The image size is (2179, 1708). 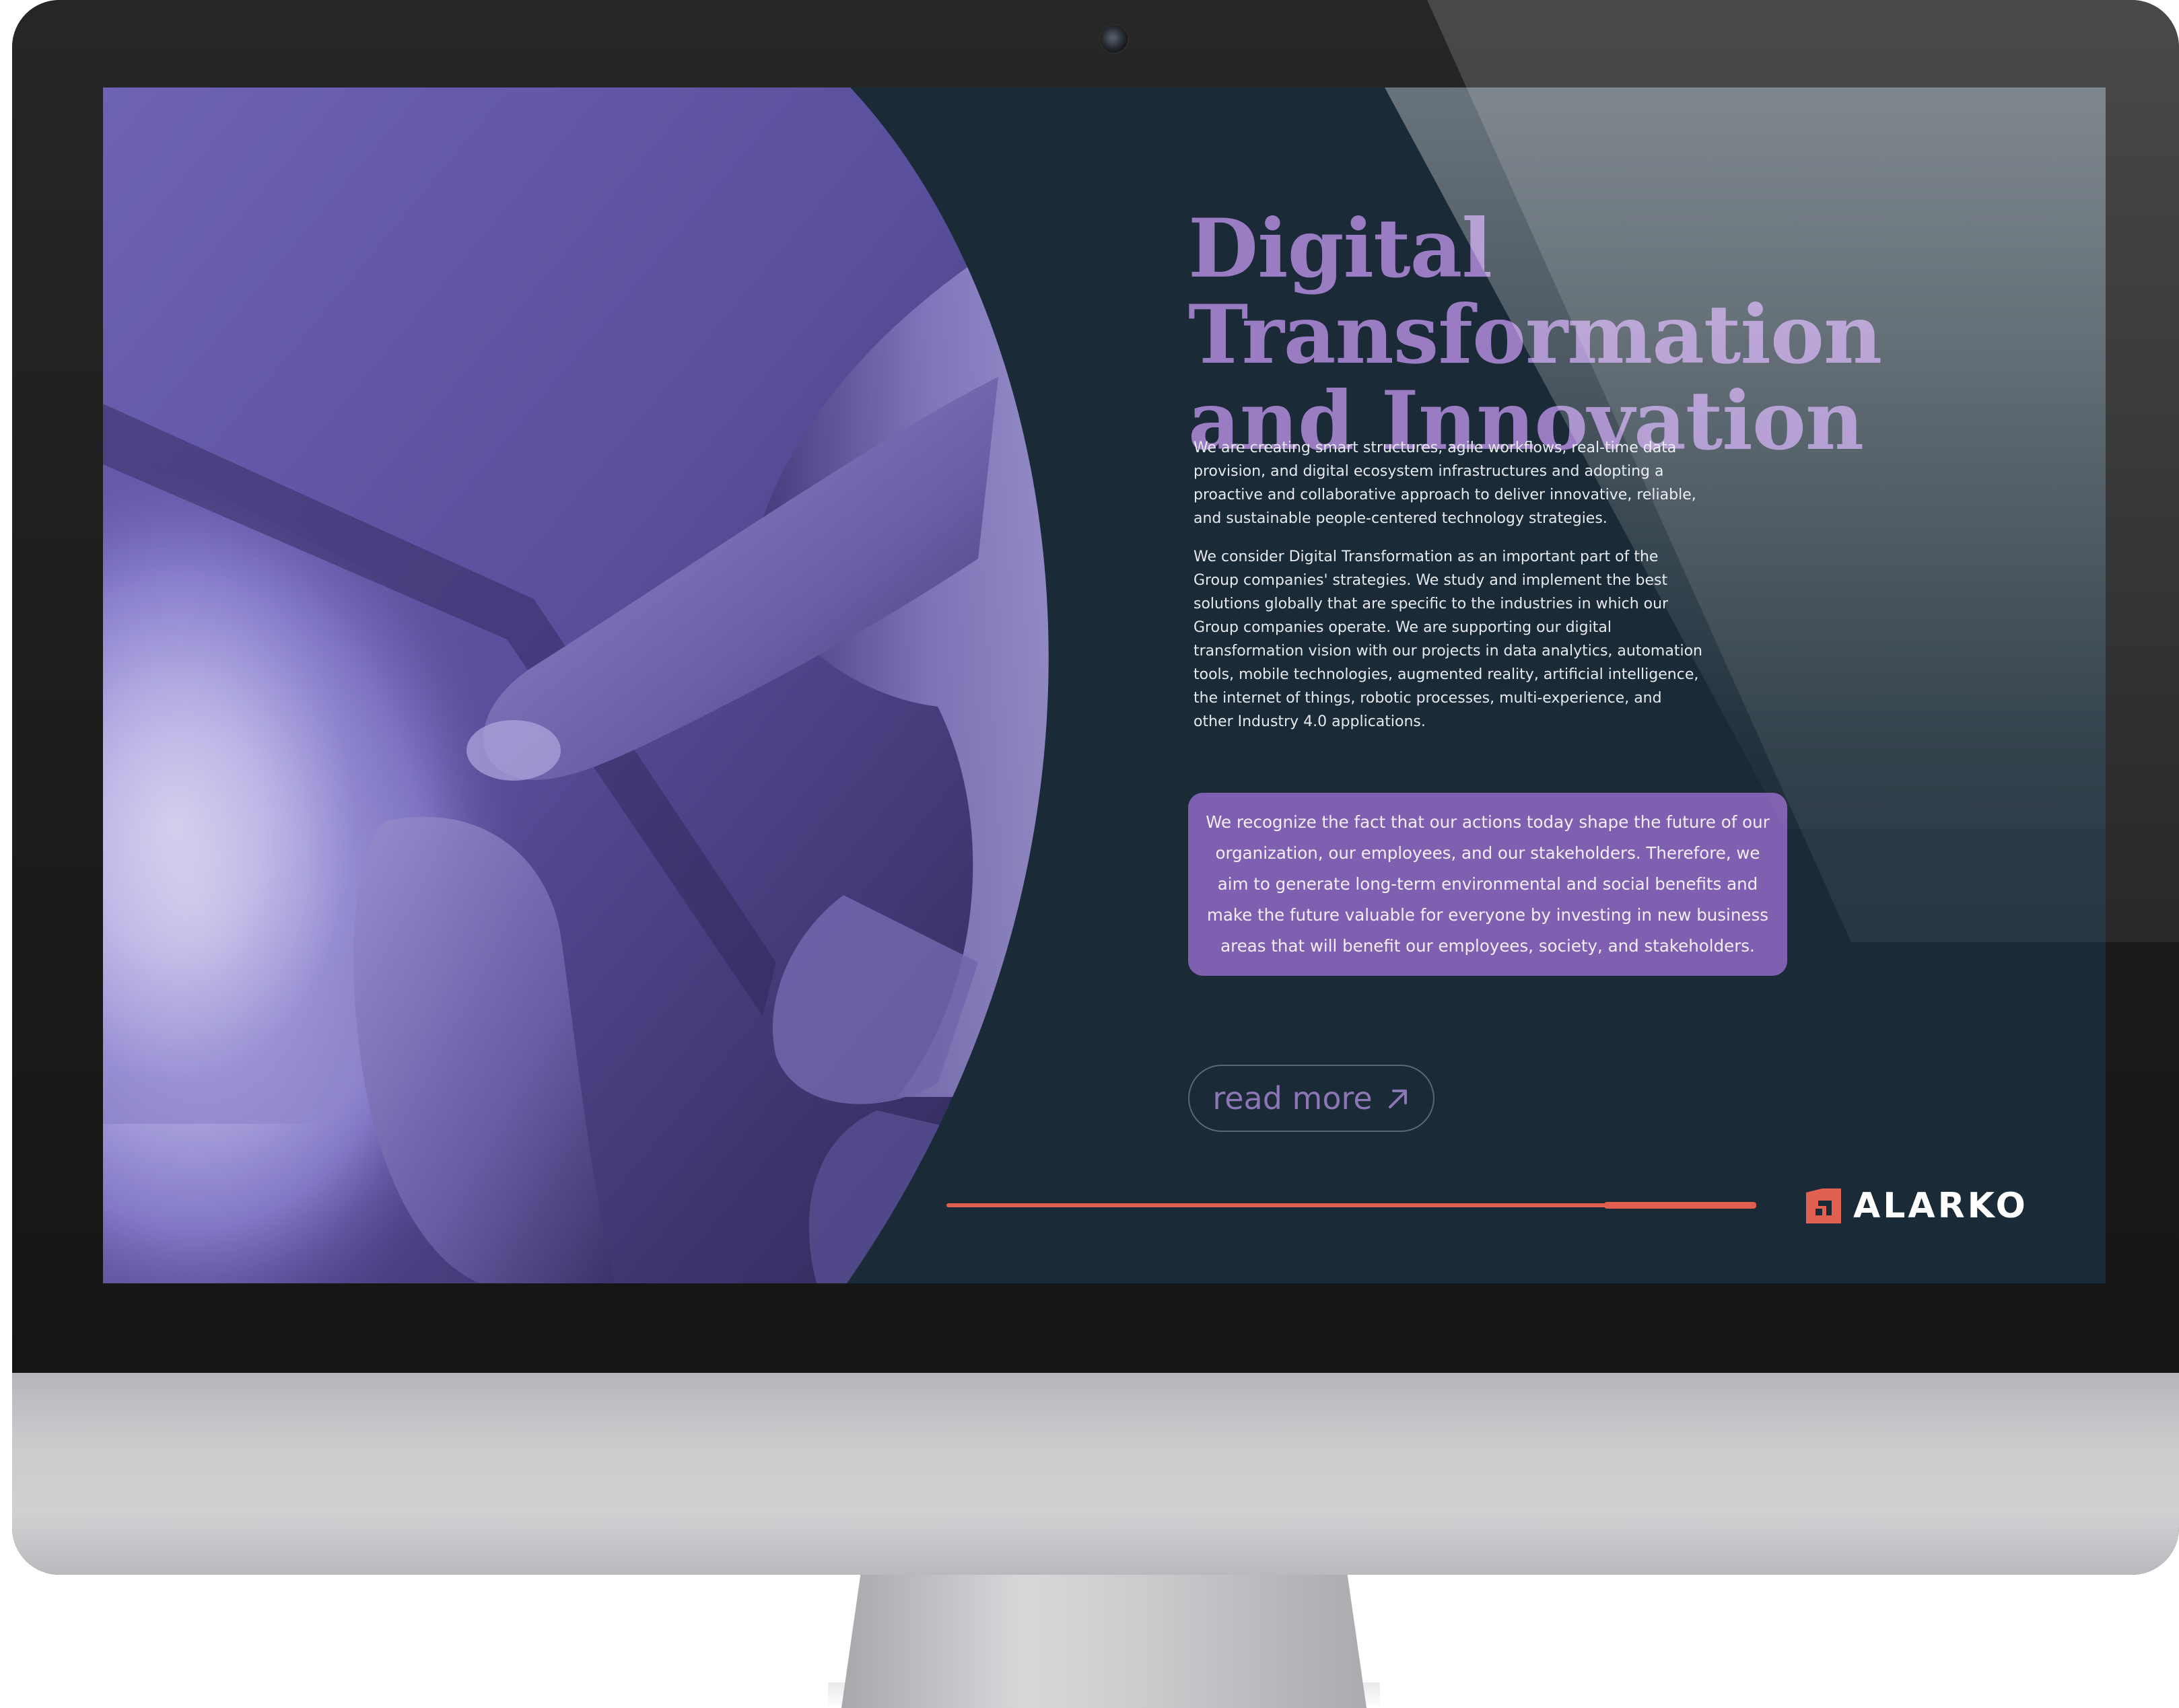 I want to click on arrow-up-right-icon, so click(x=1397, y=1099).